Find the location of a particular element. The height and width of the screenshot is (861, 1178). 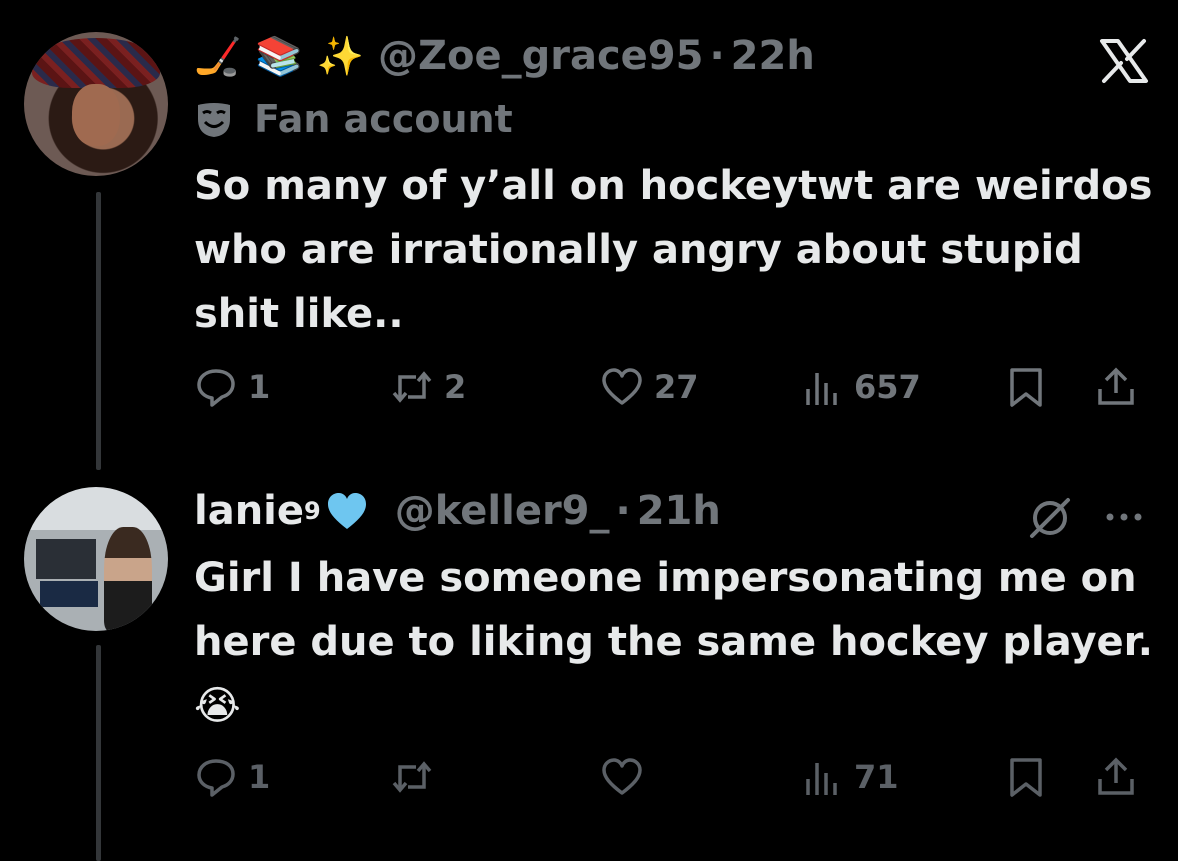

repost-button: 2 is located at coordinates (428, 387).